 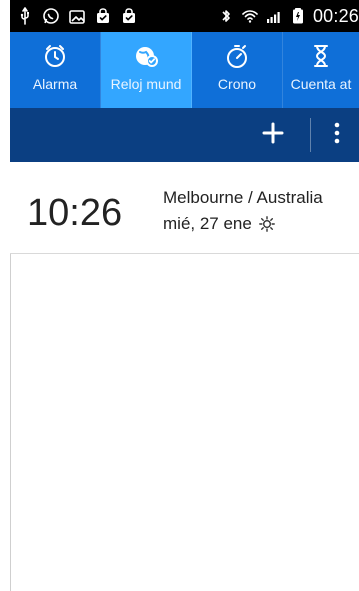 I want to click on tab-alarma: Alarma, so click(x=55, y=70).